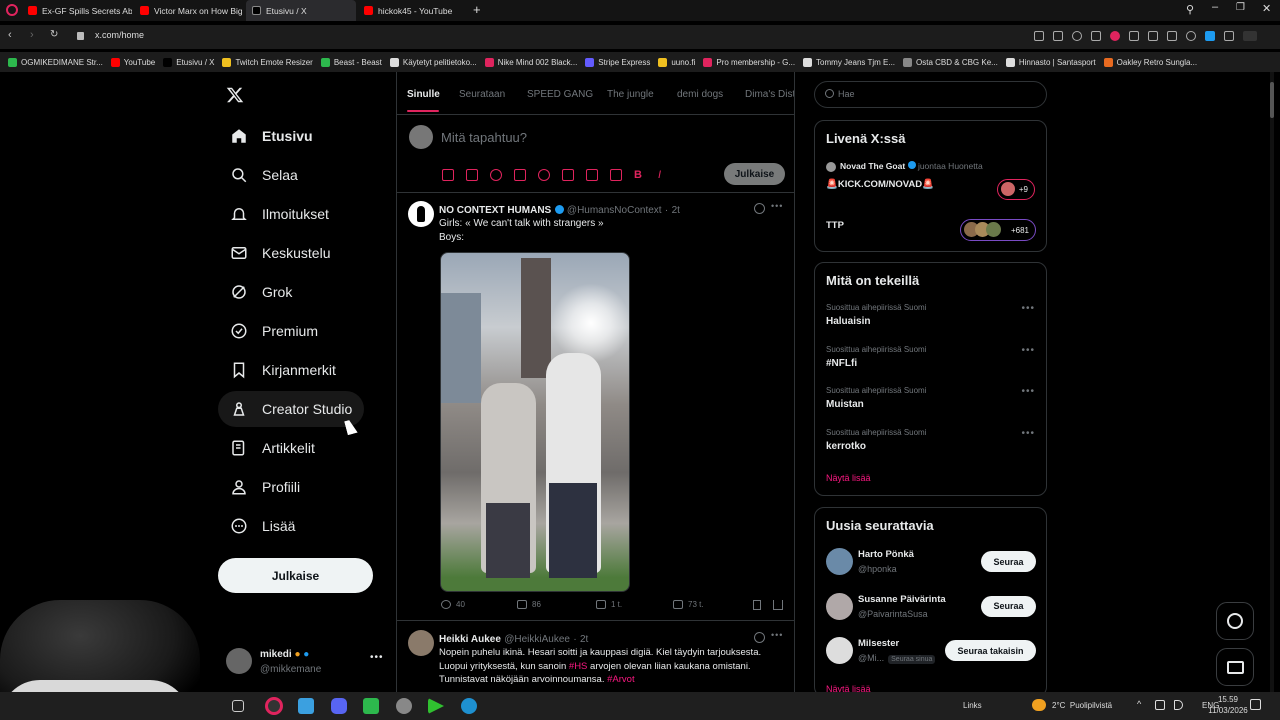 Image resolution: width=1280 pixels, height=720 pixels. What do you see at coordinates (351, 62) in the screenshot?
I see `bookmark-item: Beast - Beast` at bounding box center [351, 62].